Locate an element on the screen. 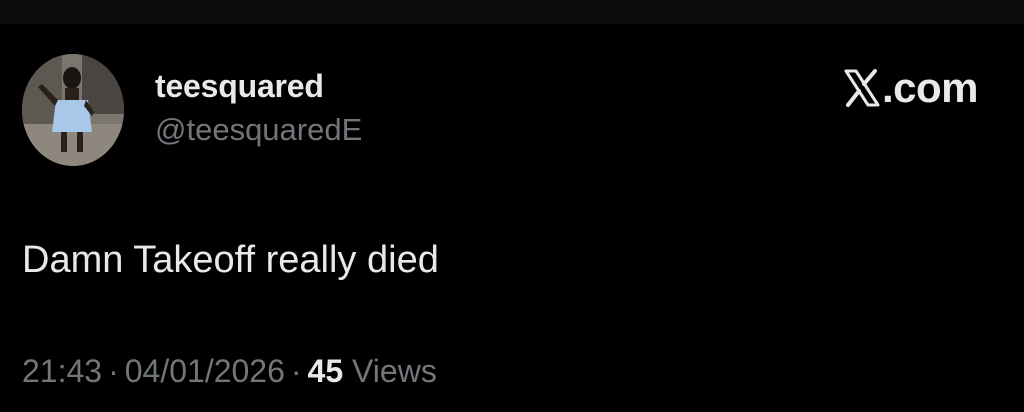 Image resolution: width=1024 pixels, height=412 pixels. x-logo-icon is located at coordinates (862, 88).